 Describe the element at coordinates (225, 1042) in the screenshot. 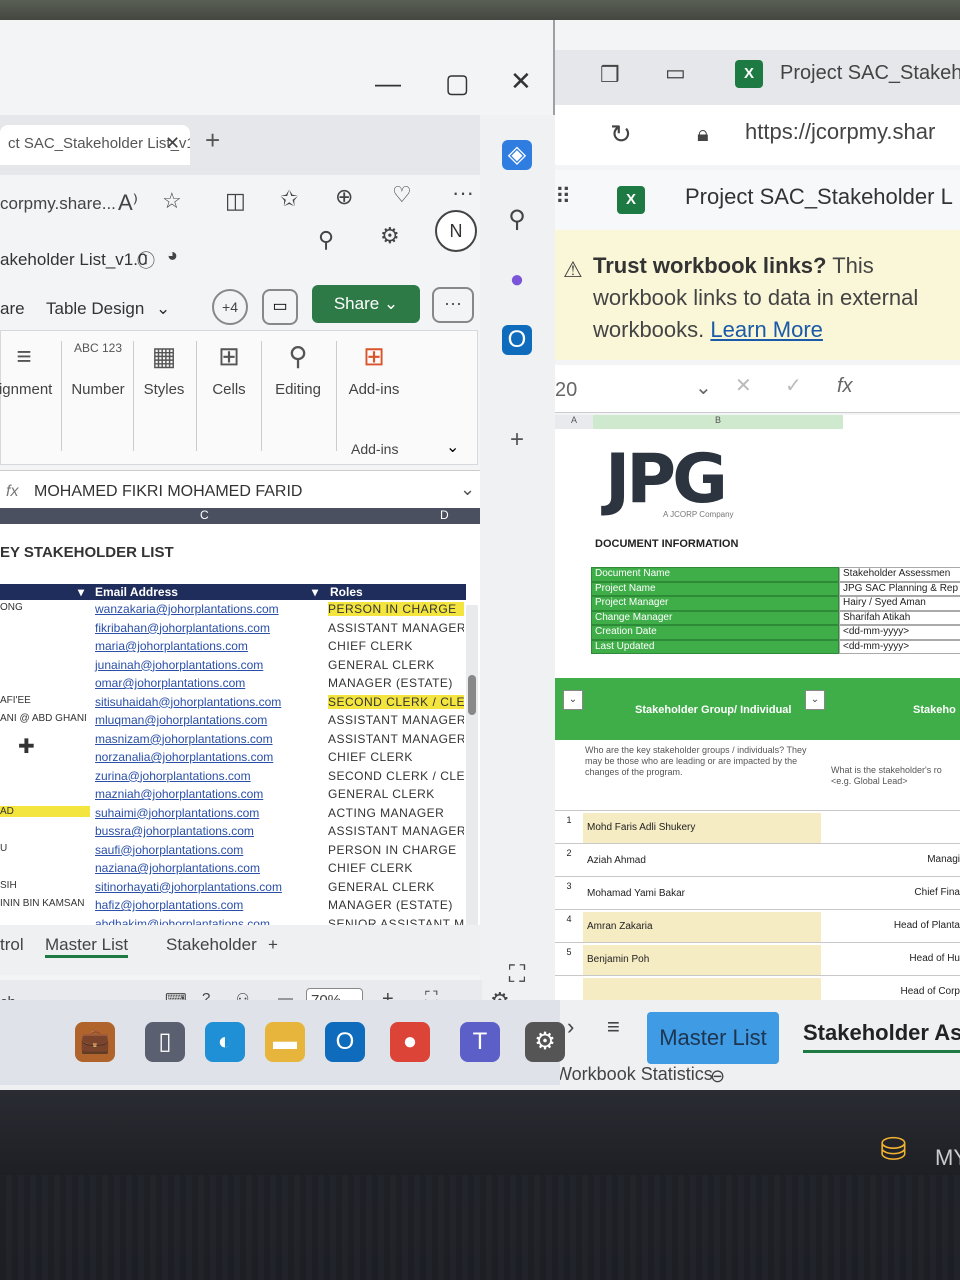

I see `edge-icon: ◐` at that location.